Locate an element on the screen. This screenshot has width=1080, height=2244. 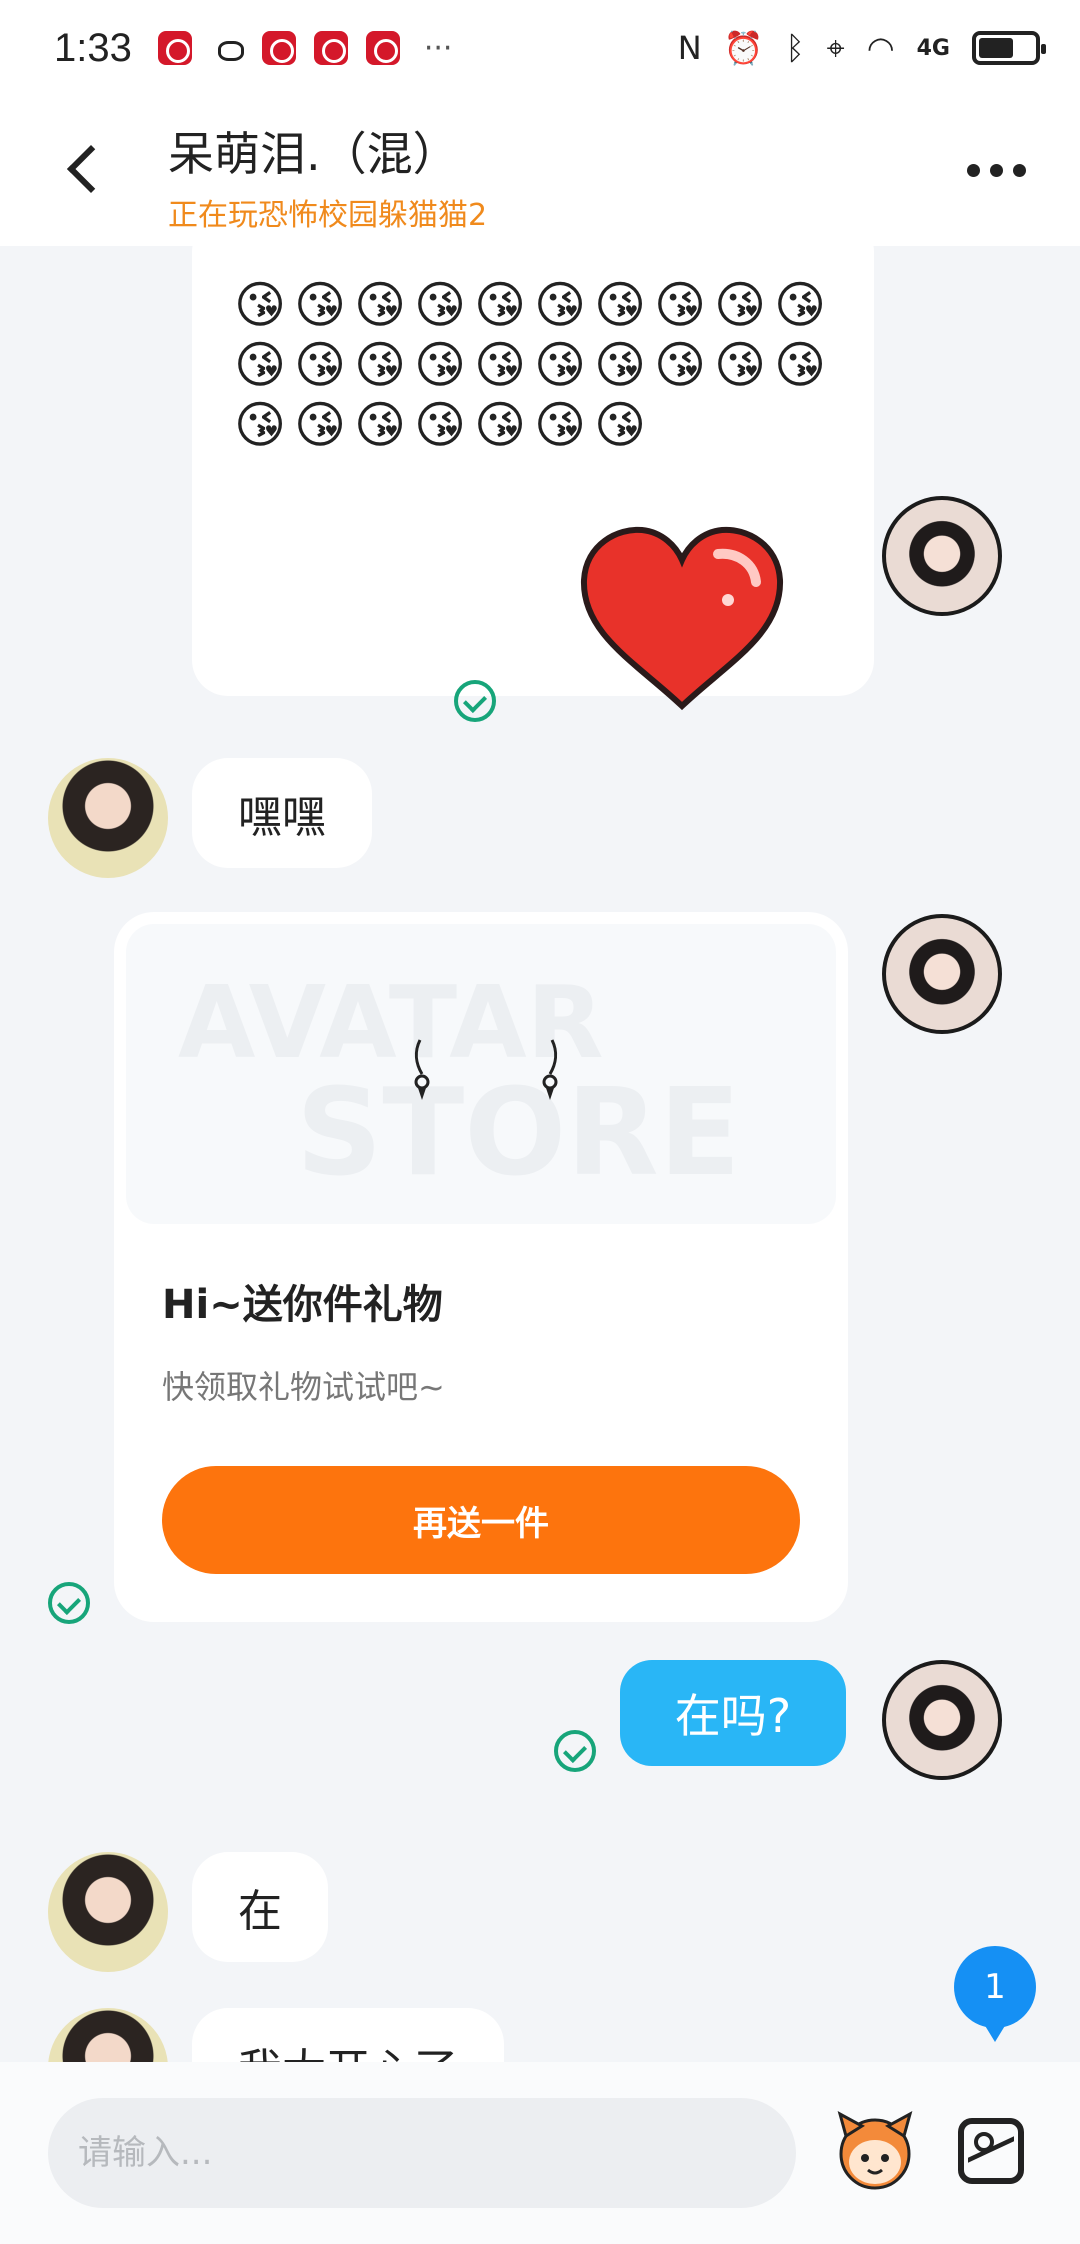
gift-image: AVATAR STORE is located at coordinates (481, 1074).